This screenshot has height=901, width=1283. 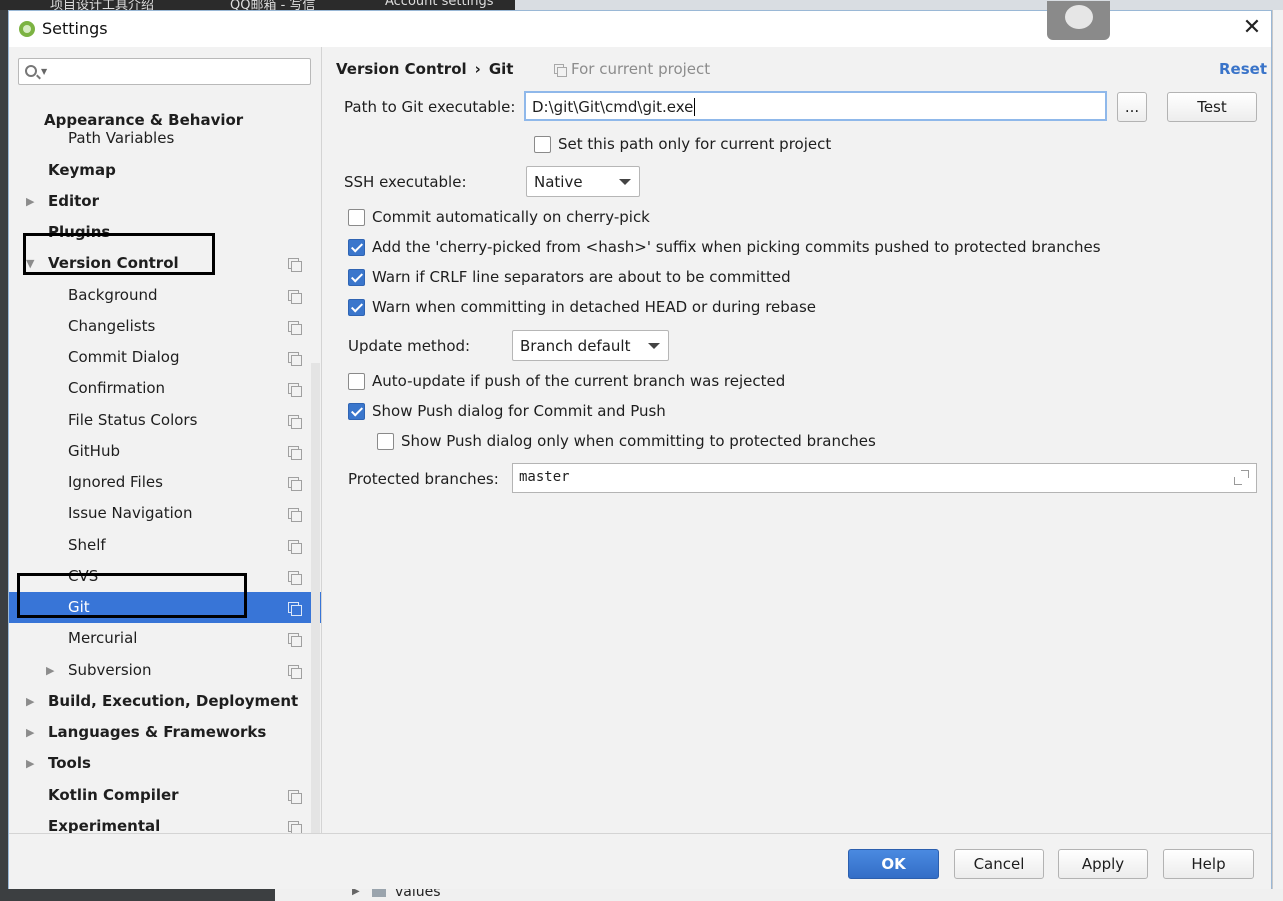 I want to click on warn-detached-checkbox, so click(x=356, y=307).